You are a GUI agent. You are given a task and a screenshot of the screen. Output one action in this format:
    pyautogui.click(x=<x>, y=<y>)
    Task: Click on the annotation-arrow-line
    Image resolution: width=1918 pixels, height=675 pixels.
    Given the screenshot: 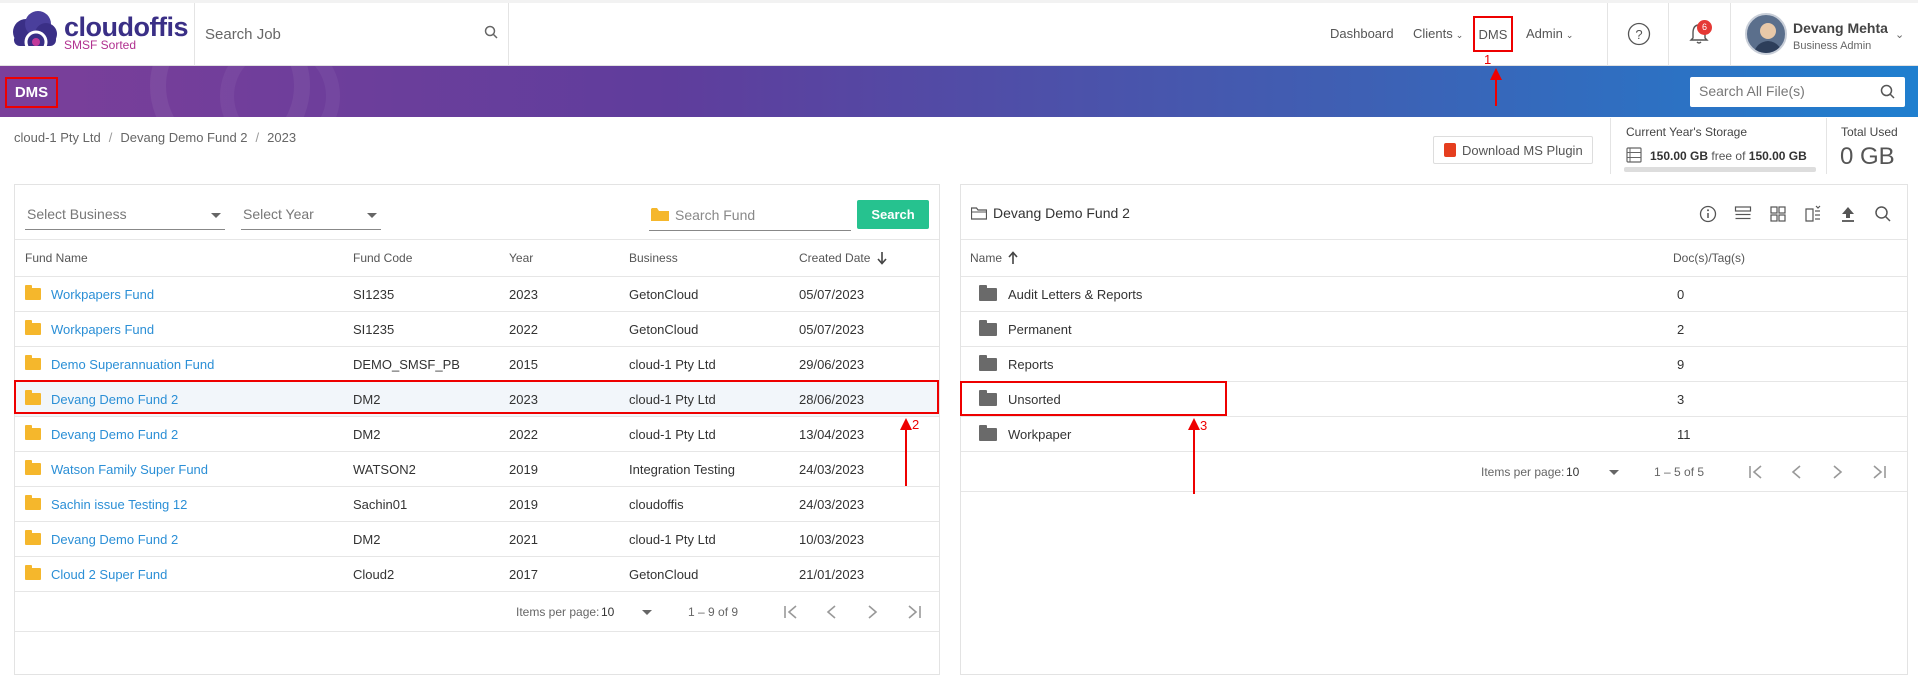 What is the action you would take?
    pyautogui.click(x=1194, y=461)
    